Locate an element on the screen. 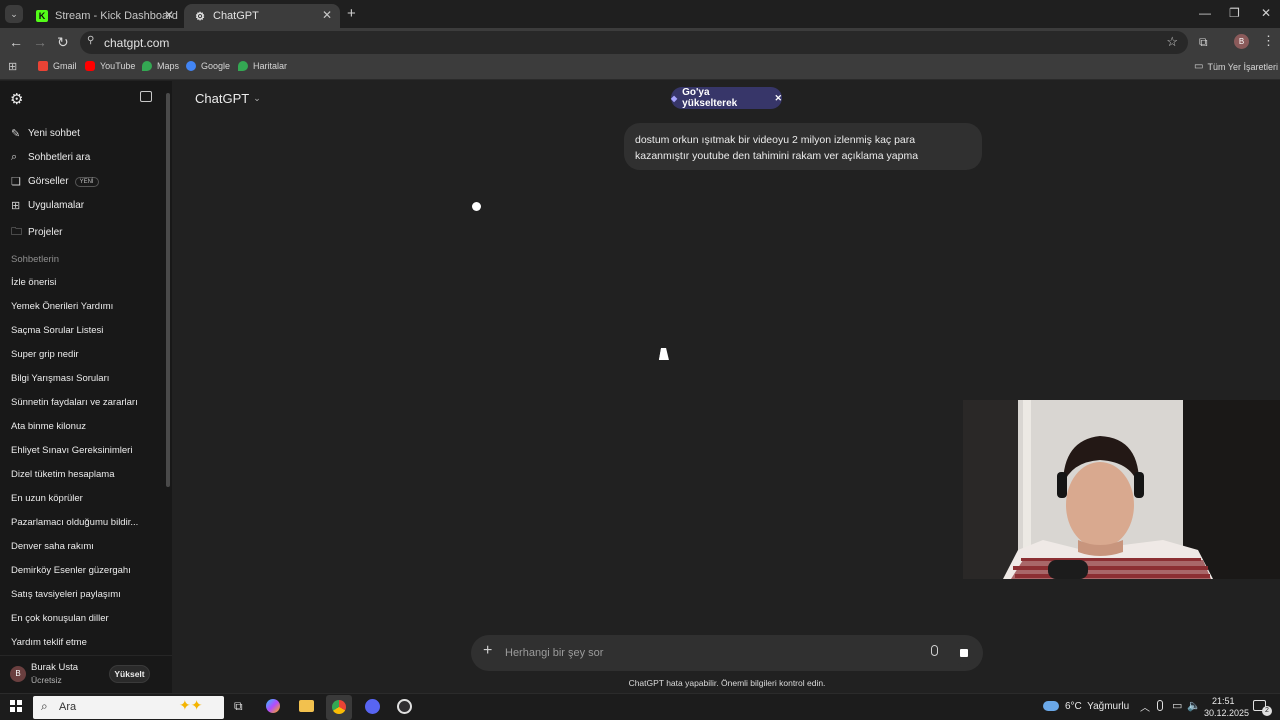  obs-icon is located at coordinates (404, 706).